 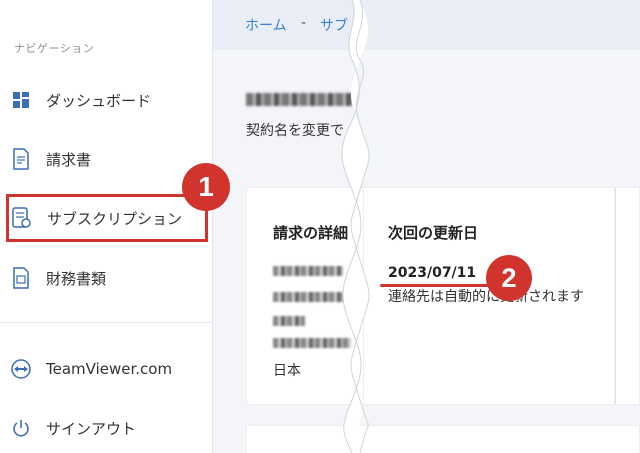 I want to click on power-icon, so click(x=21, y=428).